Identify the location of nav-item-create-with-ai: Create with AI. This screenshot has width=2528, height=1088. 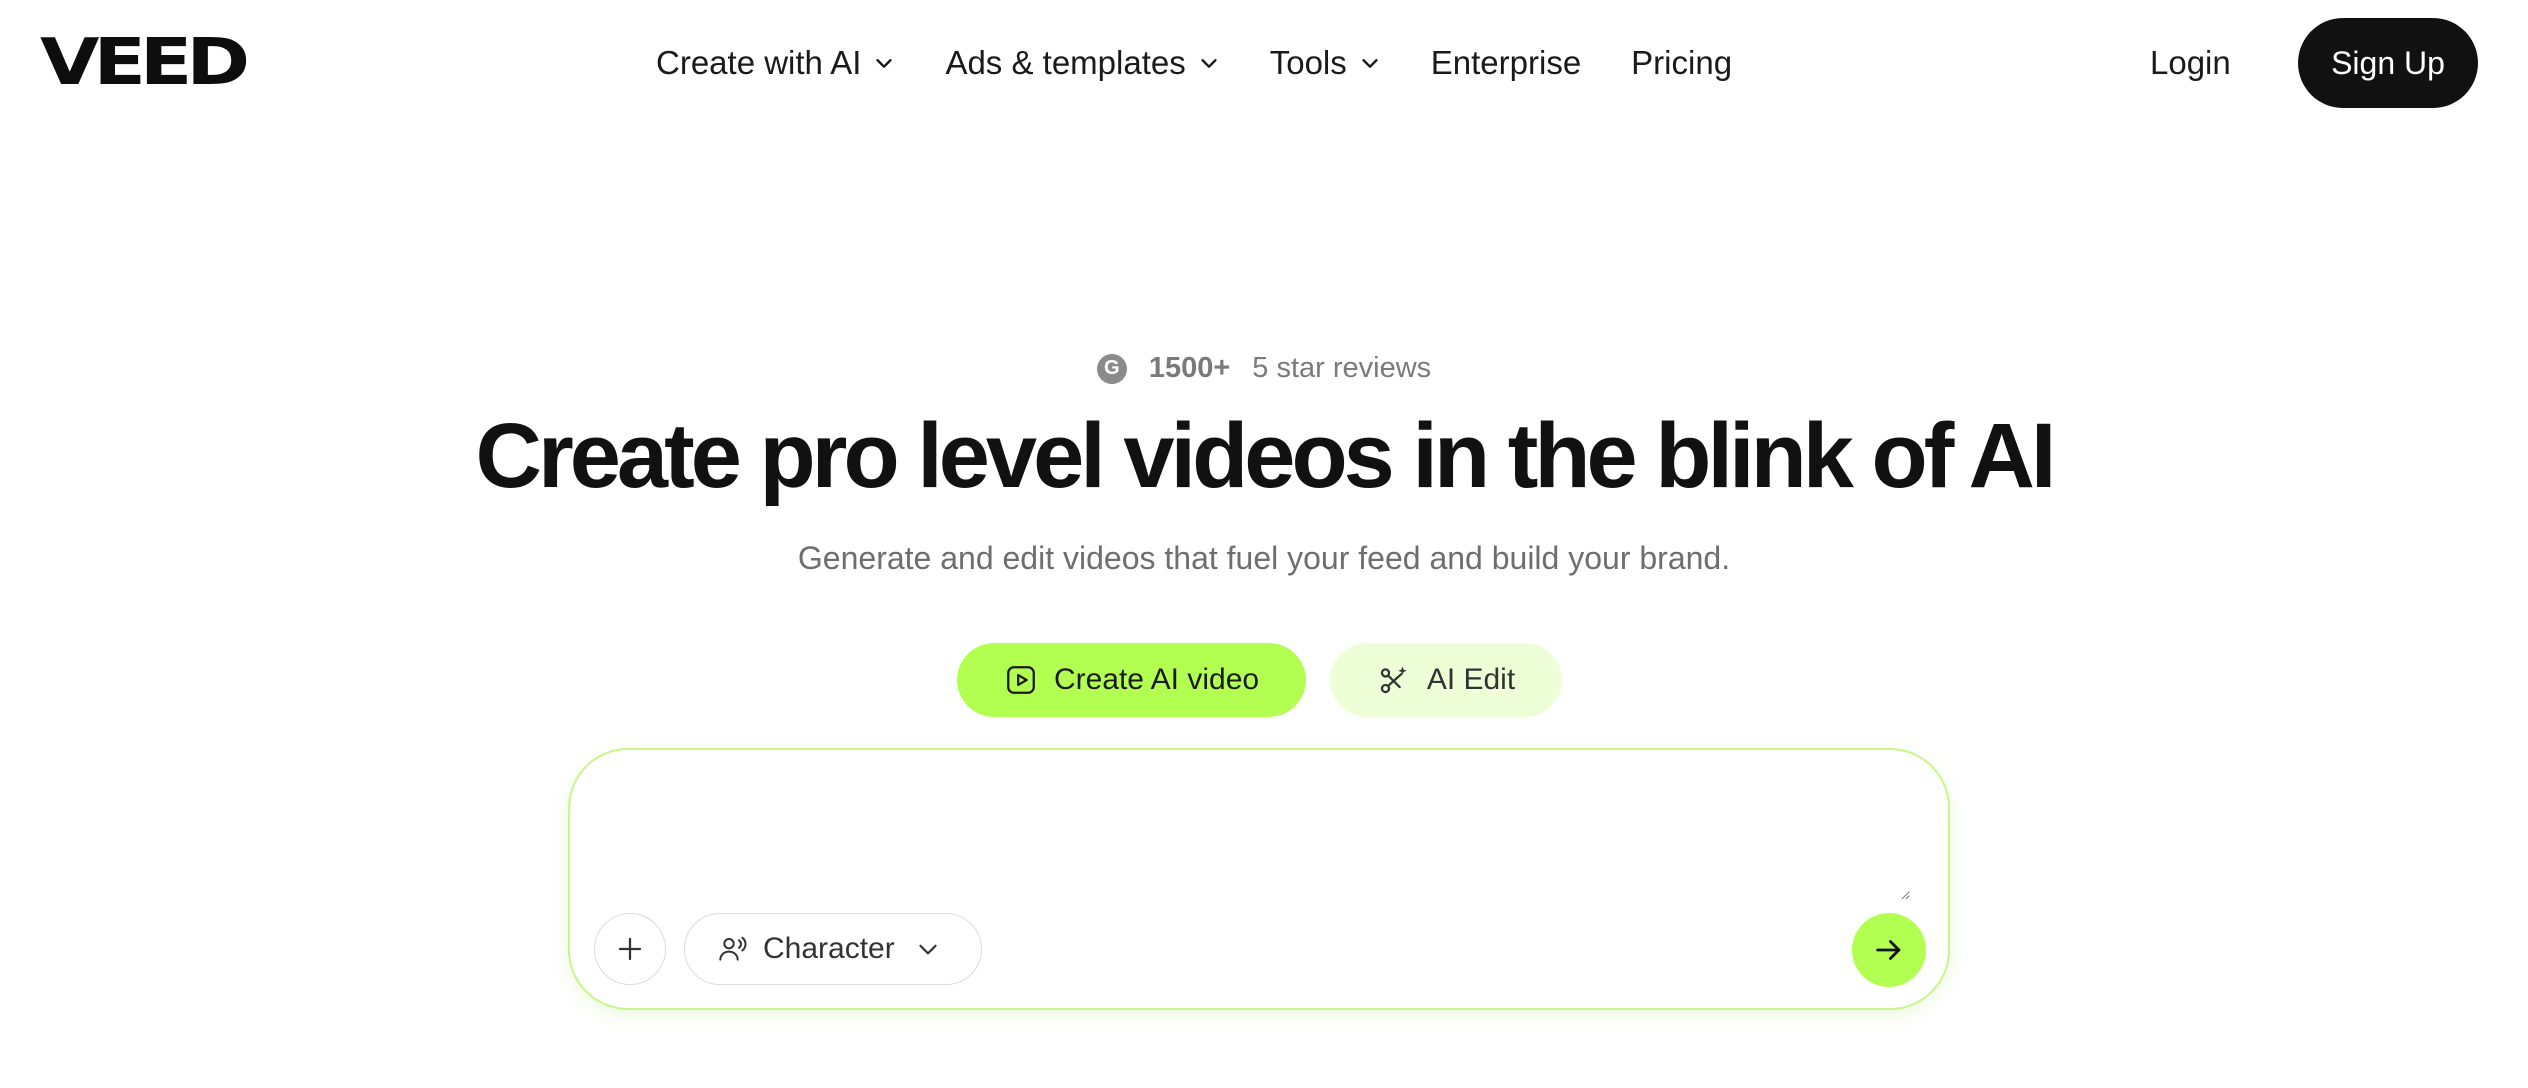
(775, 63).